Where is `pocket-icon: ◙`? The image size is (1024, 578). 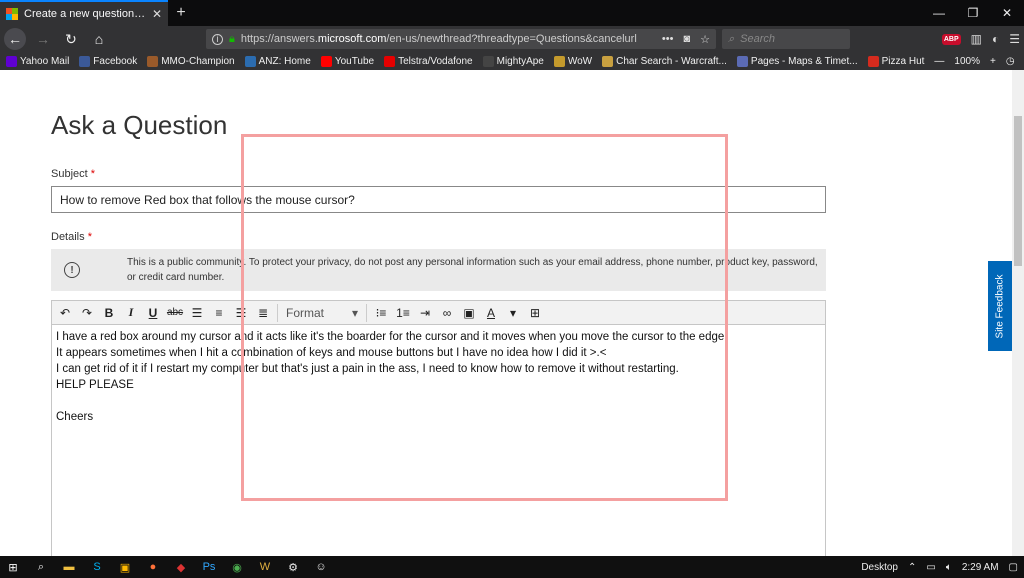 pocket-icon: ◙ is located at coordinates (686, 39).